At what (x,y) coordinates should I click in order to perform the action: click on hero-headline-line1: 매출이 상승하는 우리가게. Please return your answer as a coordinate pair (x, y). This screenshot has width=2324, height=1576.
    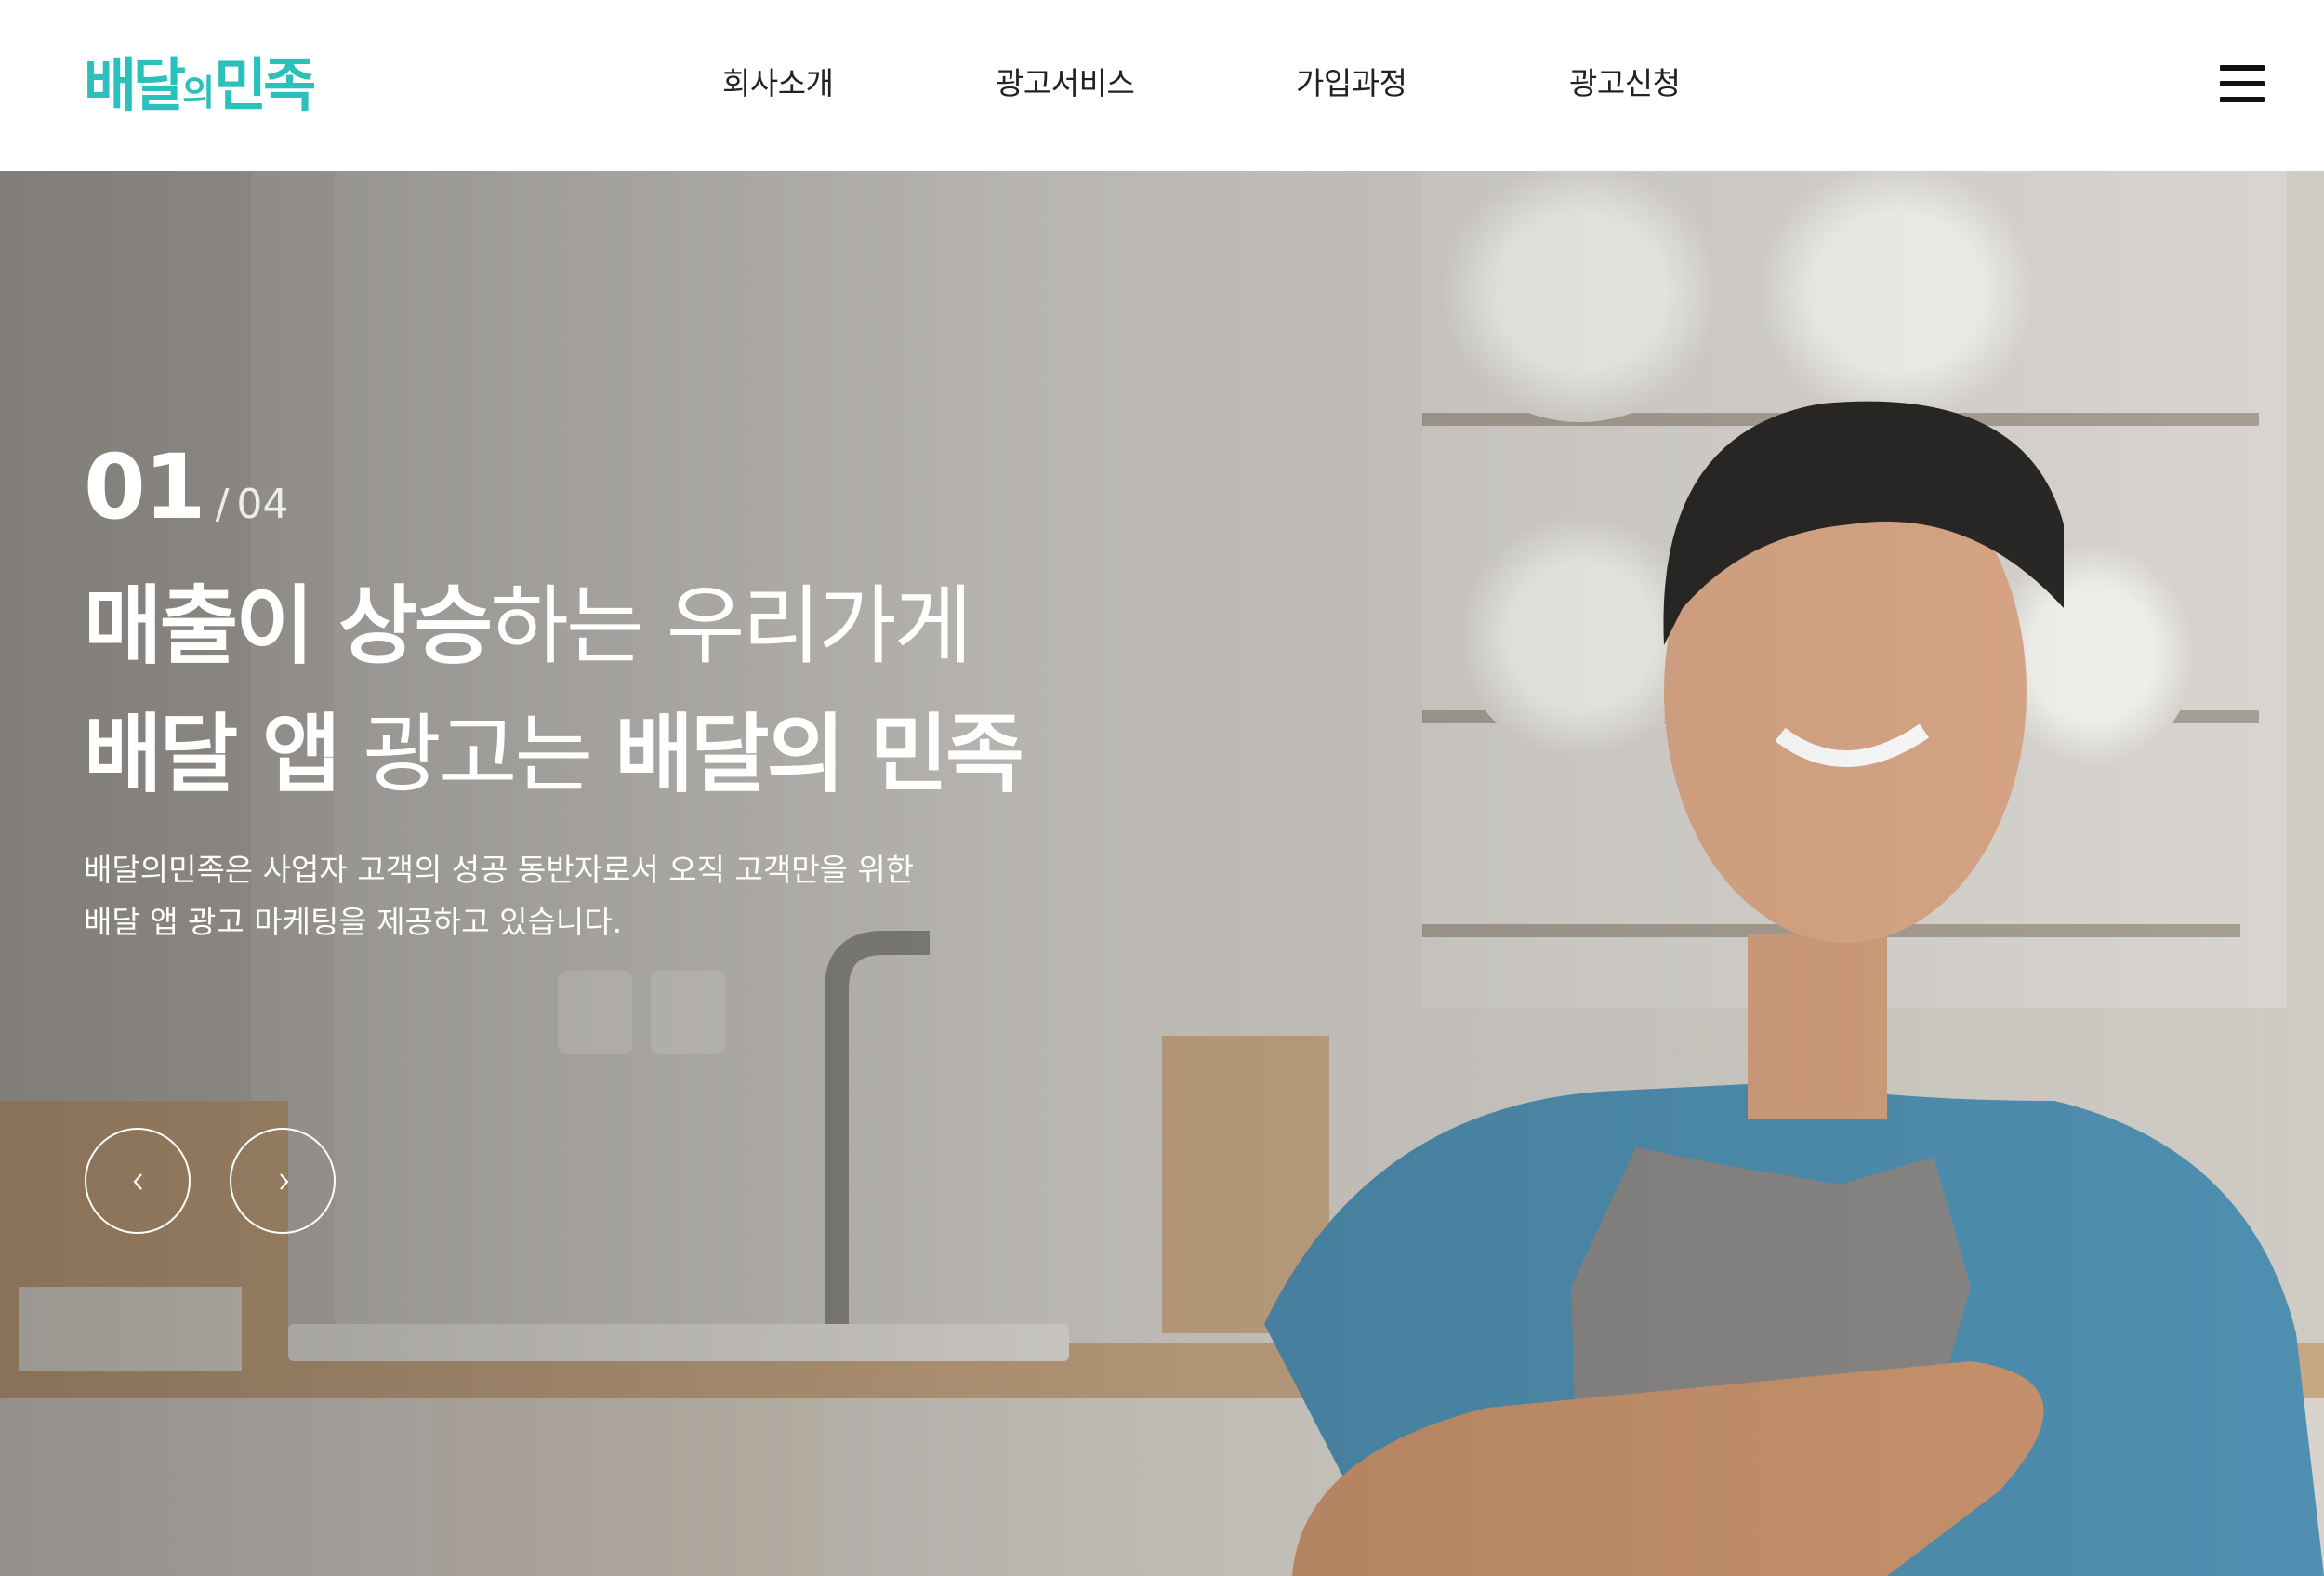
    Looking at the image, I should click on (528, 627).